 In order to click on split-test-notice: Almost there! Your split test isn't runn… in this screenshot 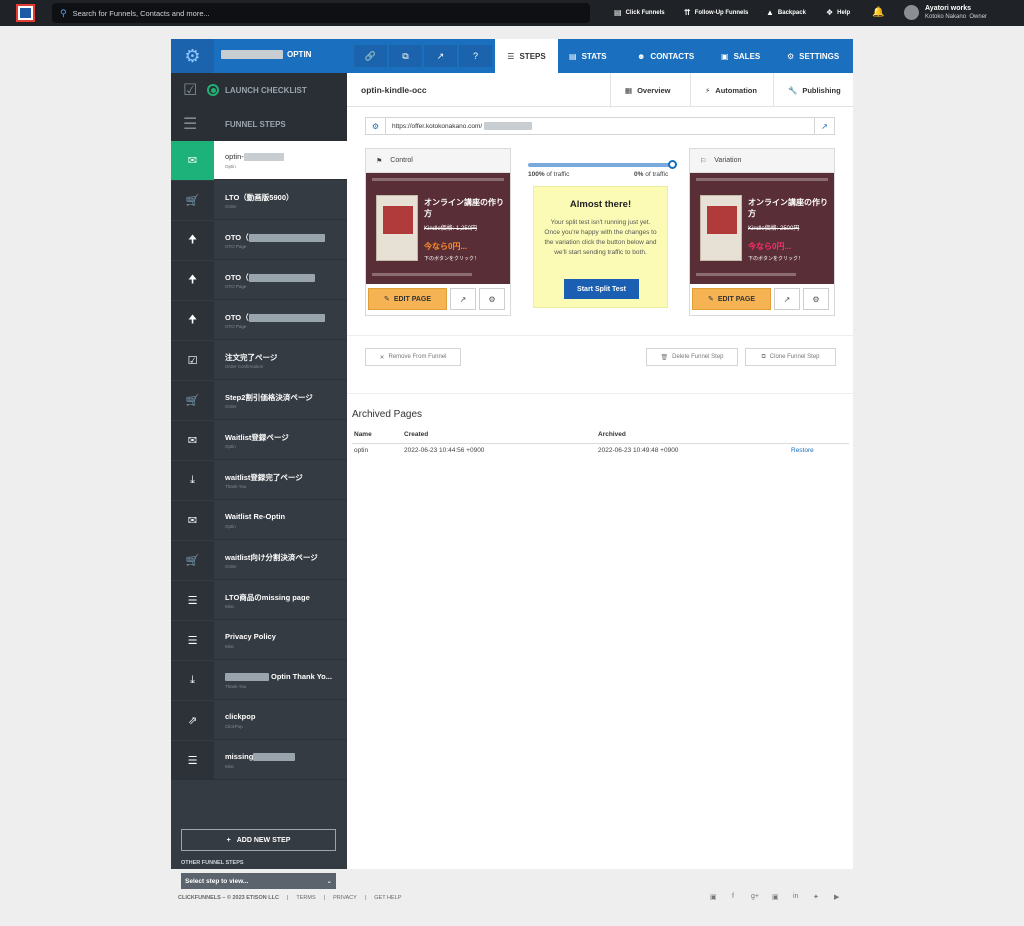, I will do `click(600, 247)`.